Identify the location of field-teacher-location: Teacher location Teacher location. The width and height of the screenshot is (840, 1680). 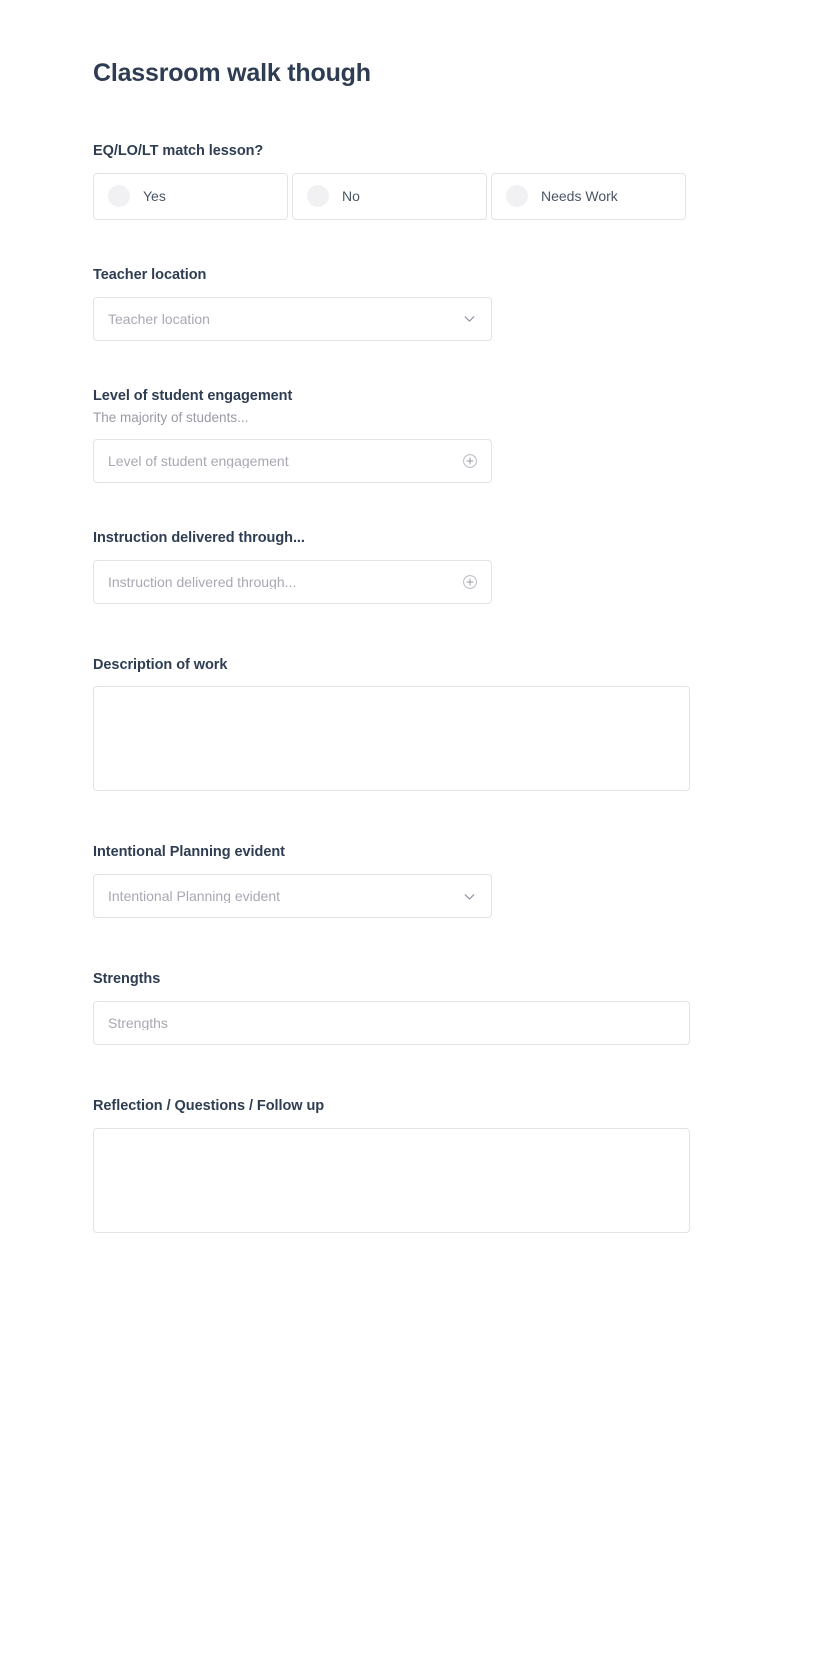
(393, 303).